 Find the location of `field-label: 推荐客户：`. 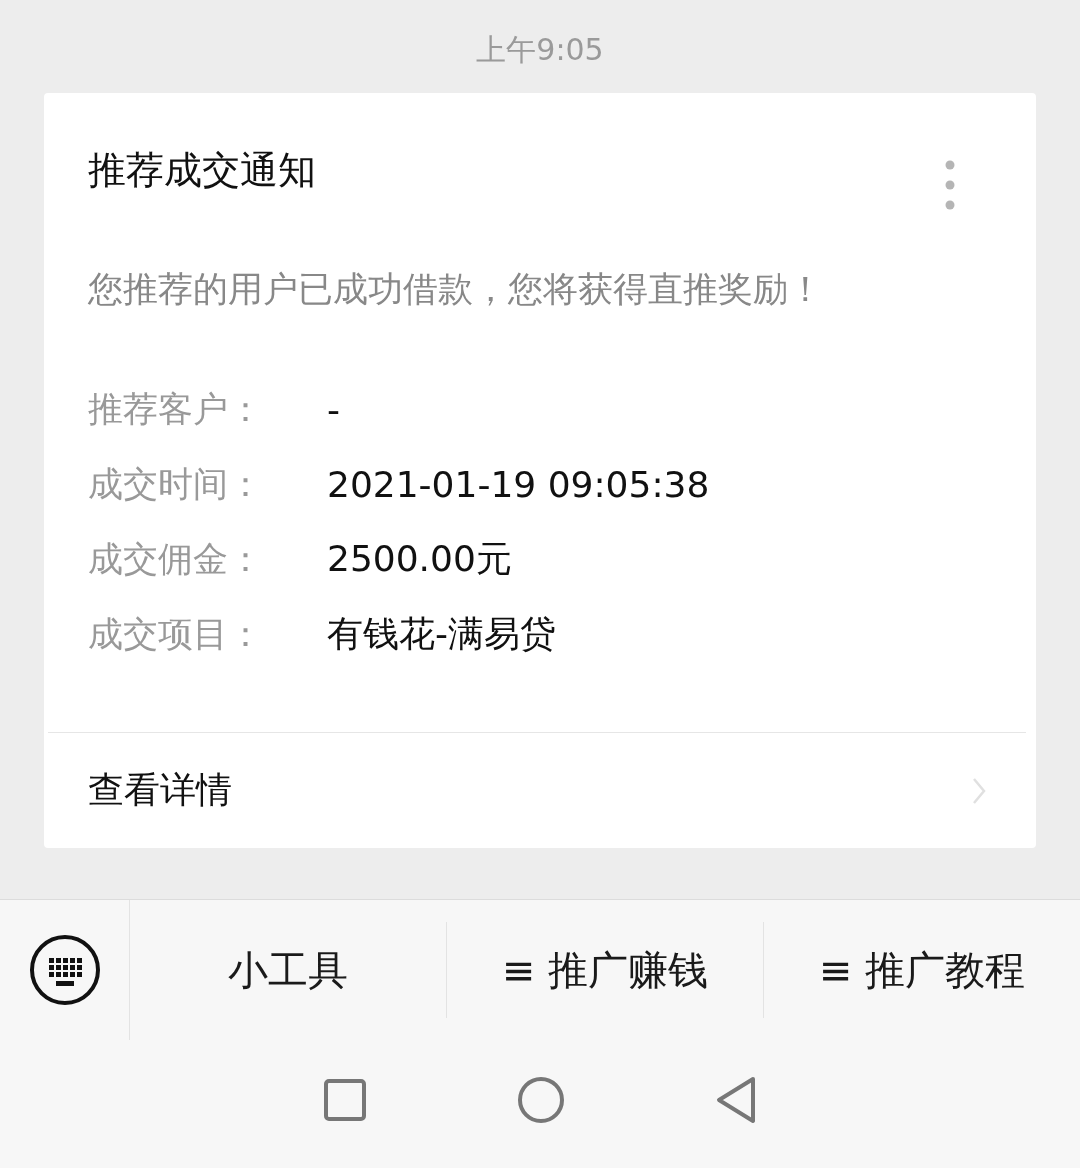

field-label: 推荐客户： is located at coordinates (176, 409).